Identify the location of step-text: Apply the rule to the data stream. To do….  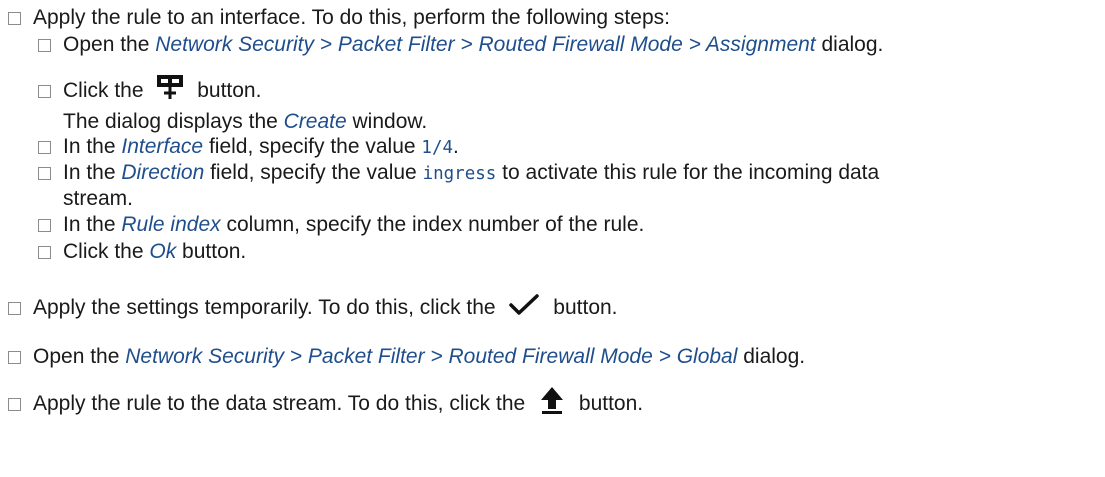
(338, 403).